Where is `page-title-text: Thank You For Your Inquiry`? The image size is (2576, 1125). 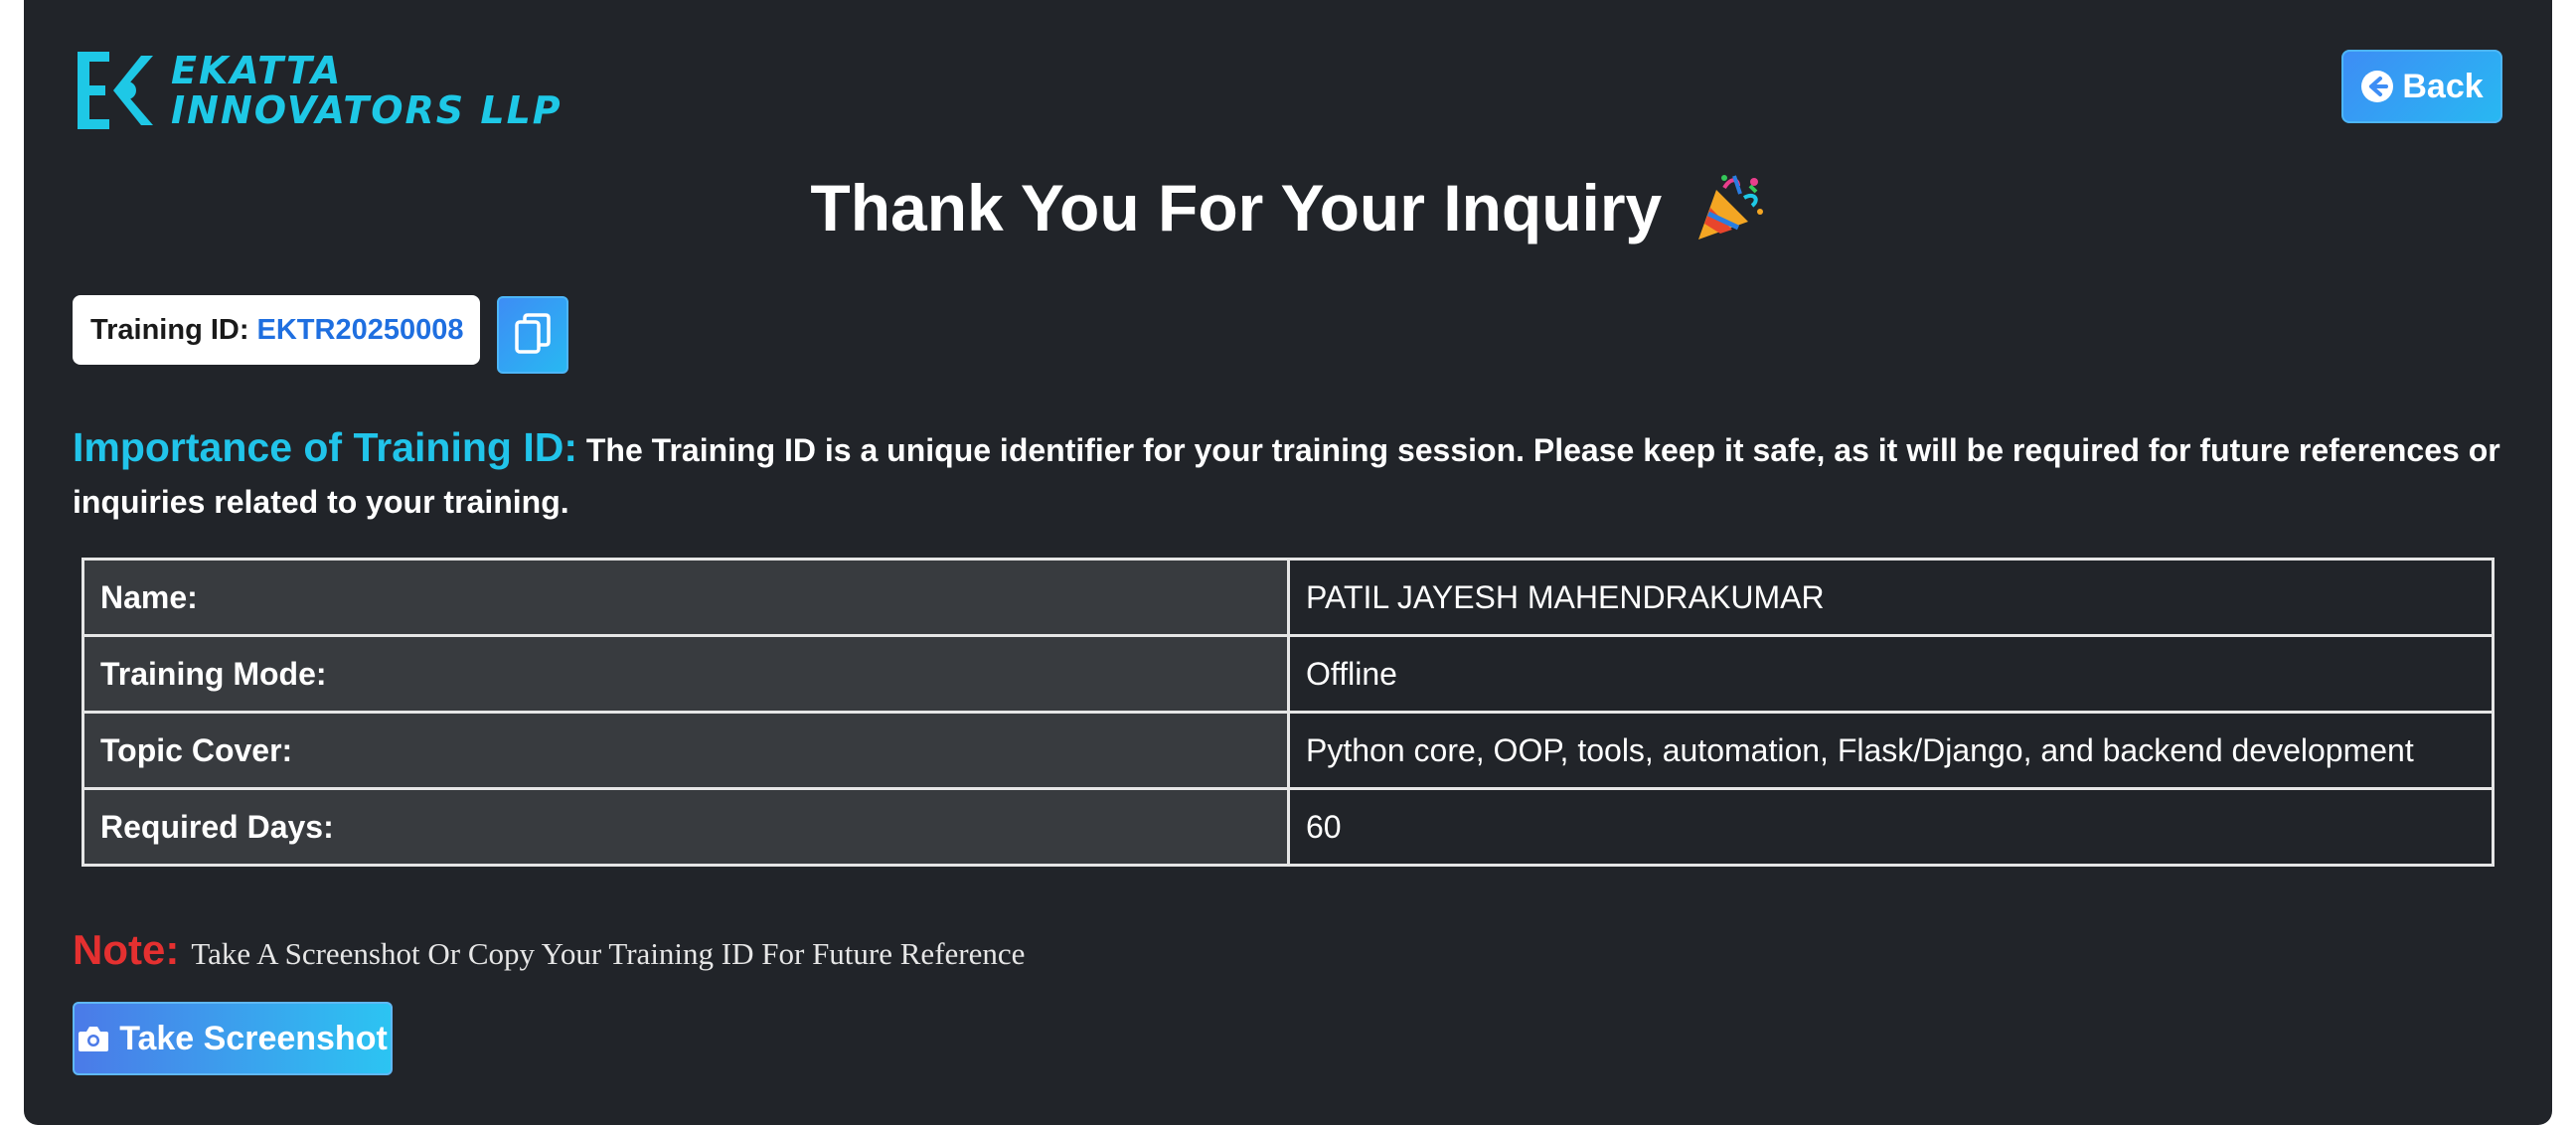 page-title-text: Thank You For Your Inquiry is located at coordinates (1236, 207).